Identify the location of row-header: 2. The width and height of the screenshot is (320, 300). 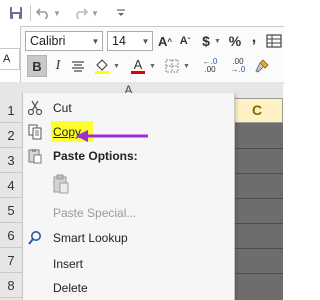
(11, 135).